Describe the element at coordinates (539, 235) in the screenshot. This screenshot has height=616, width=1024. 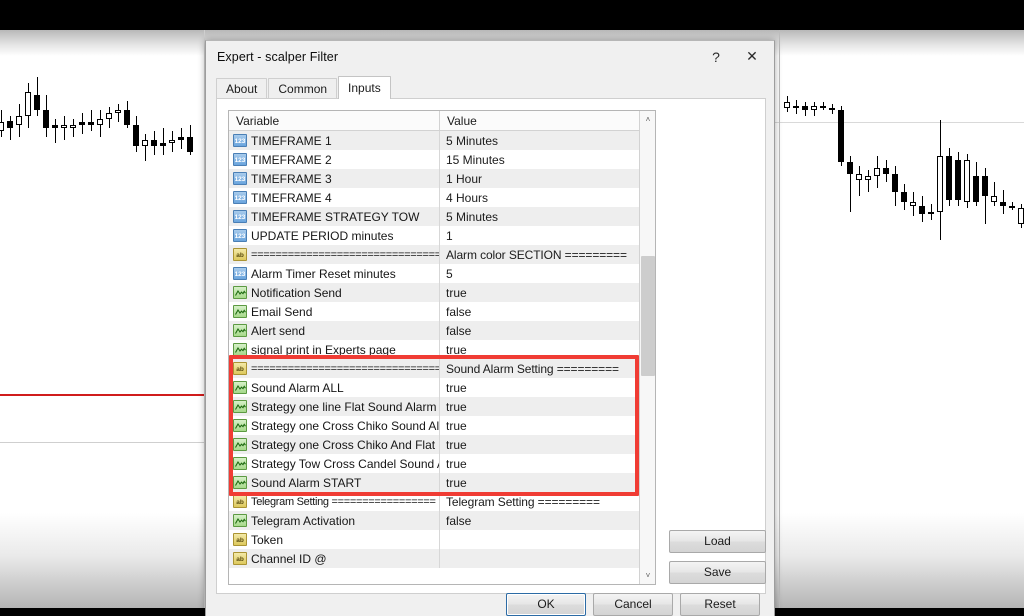
I see `value-cell: 1` at that location.